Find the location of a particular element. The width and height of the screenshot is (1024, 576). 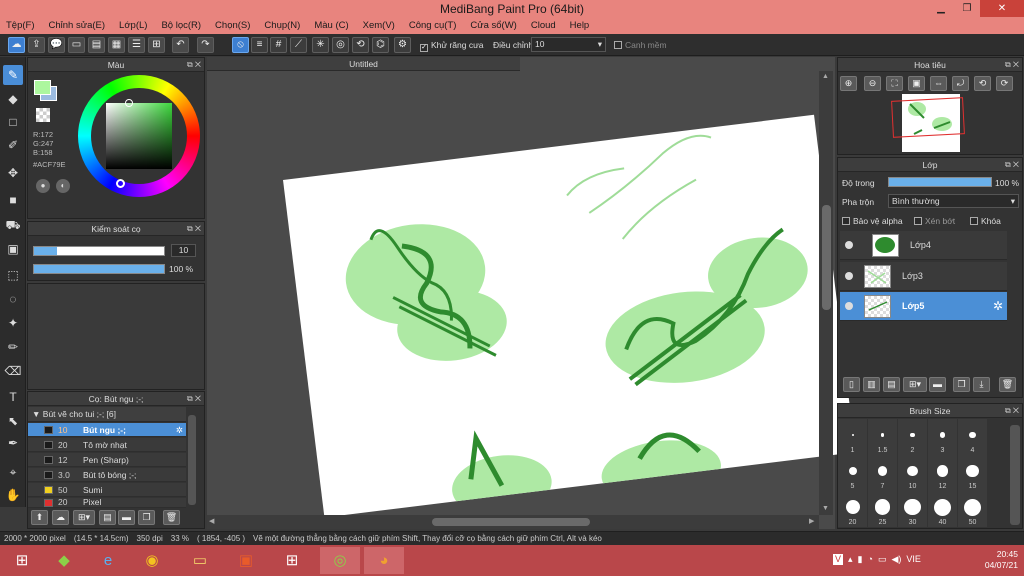

select-pen-tool-icon: ✏ is located at coordinates (13, 347).